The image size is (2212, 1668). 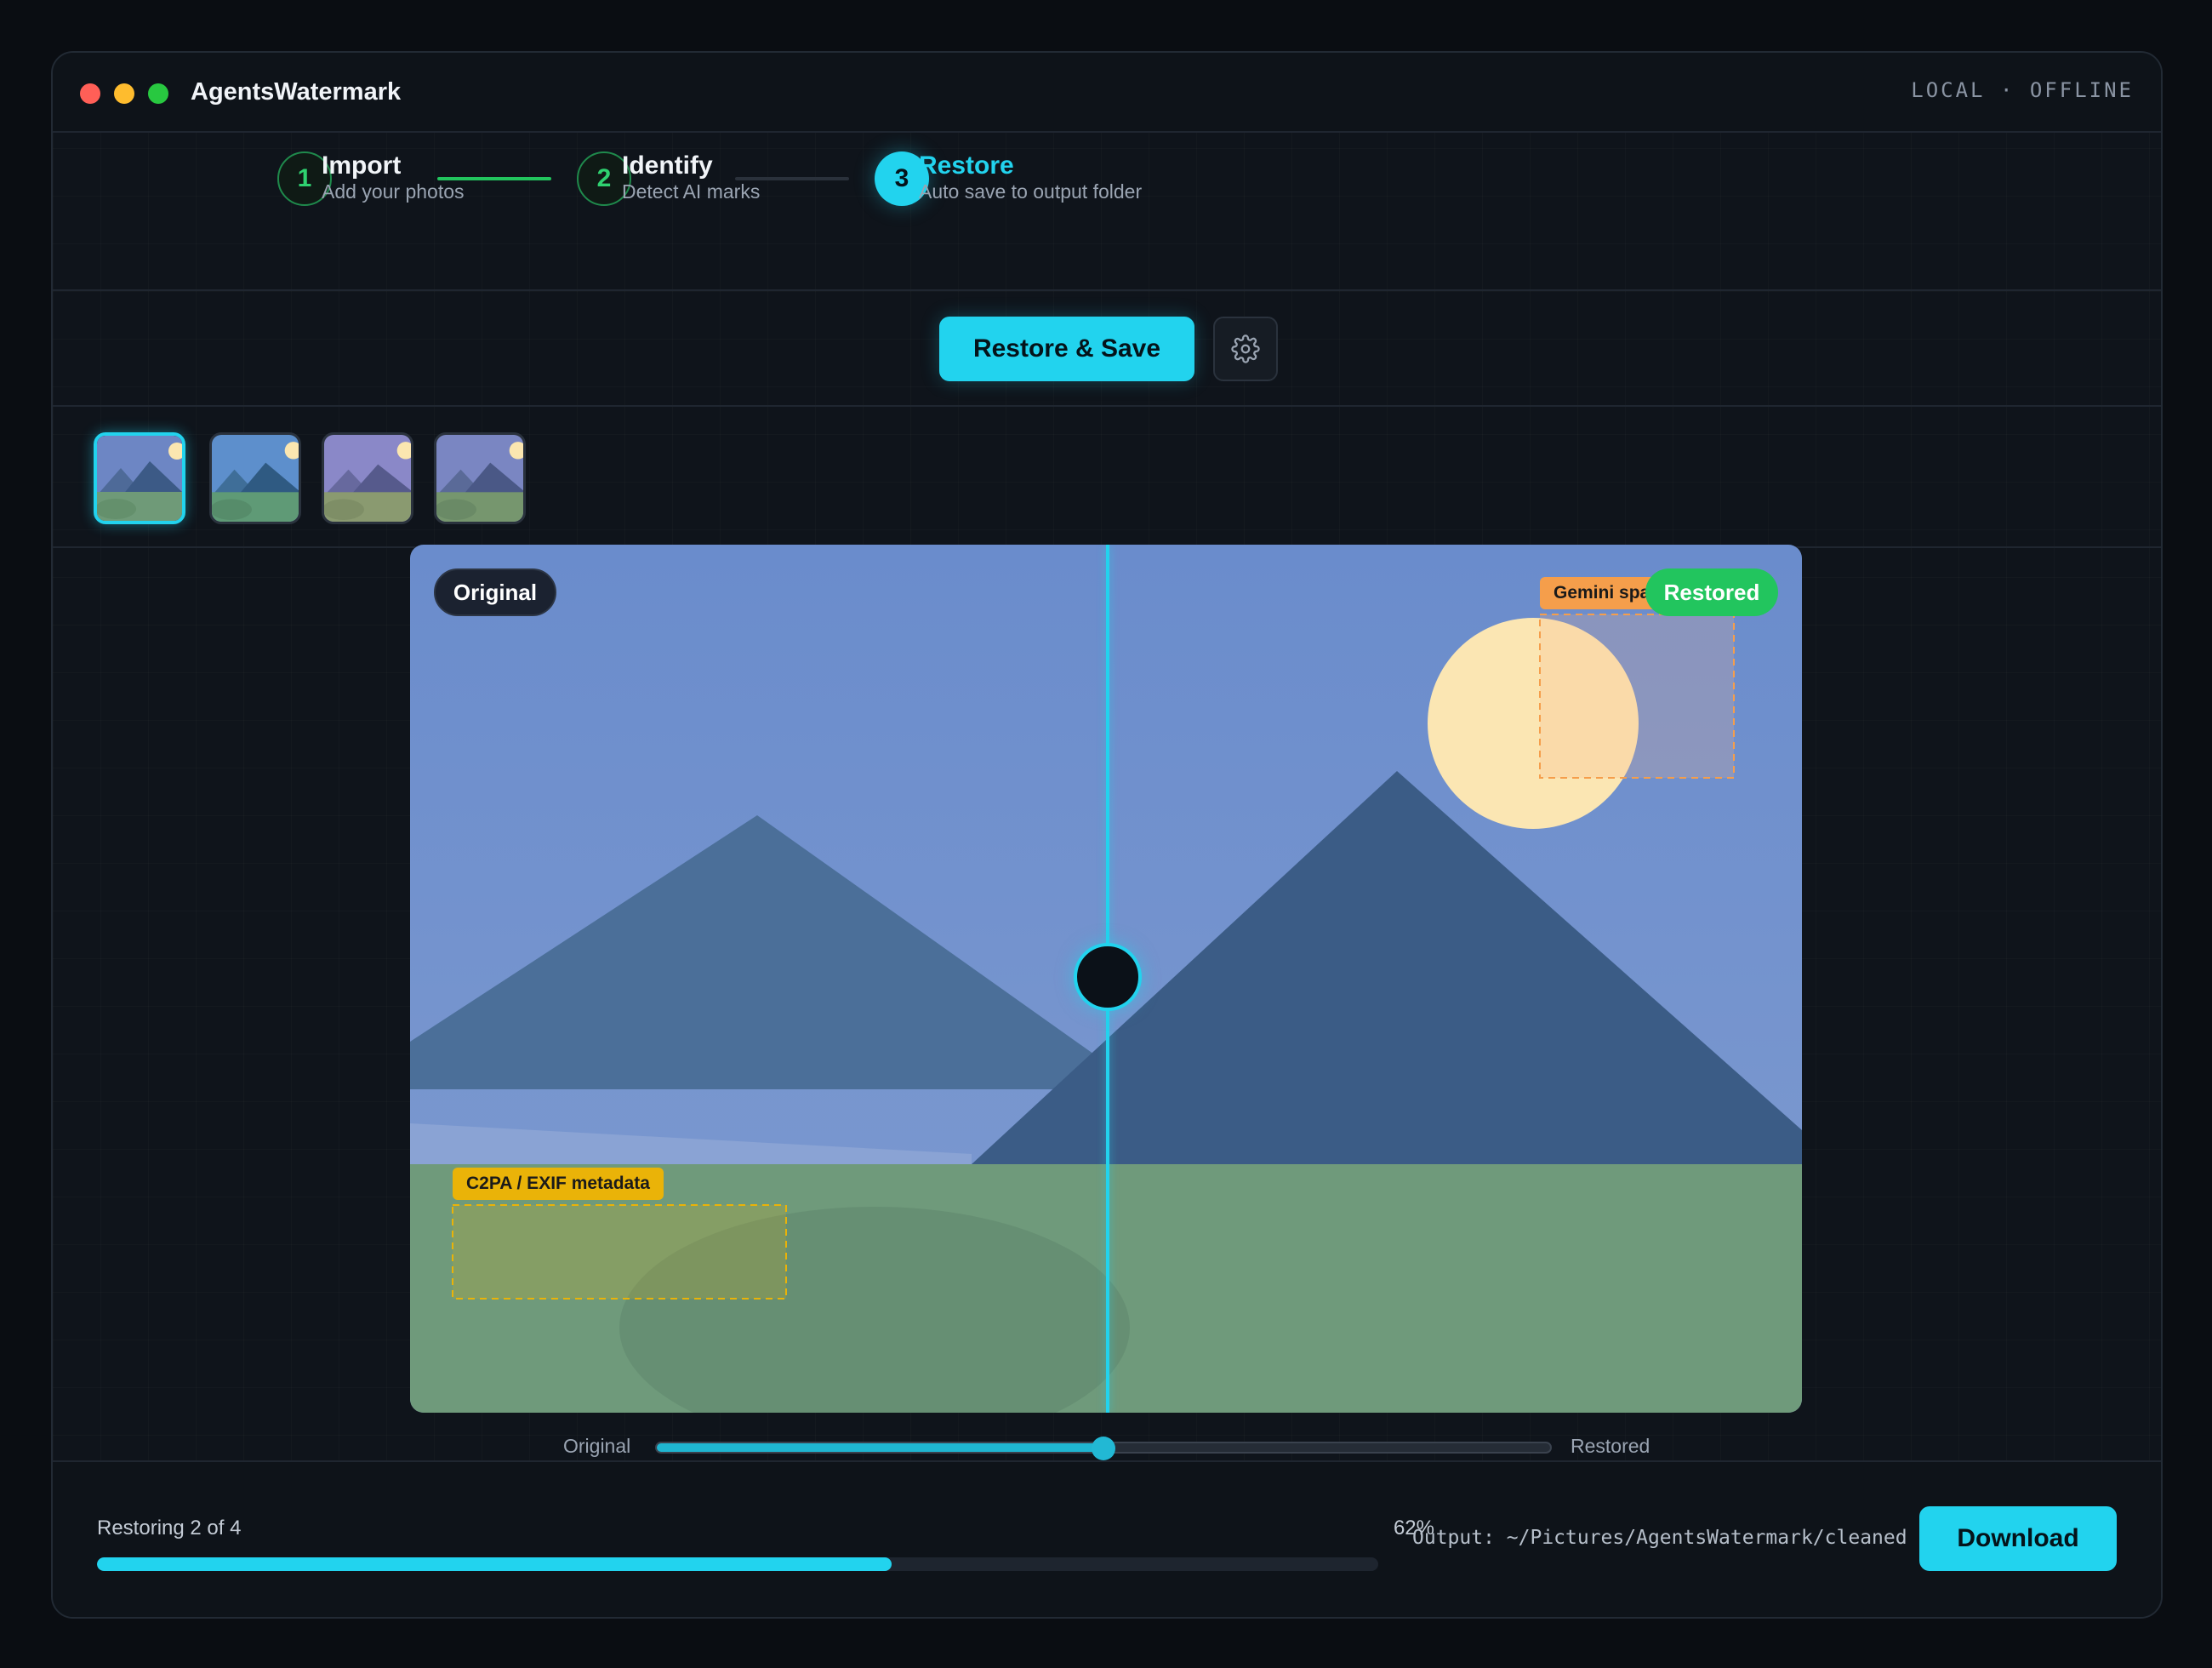 I want to click on compare-slider-knob, so click(x=1103, y=1448).